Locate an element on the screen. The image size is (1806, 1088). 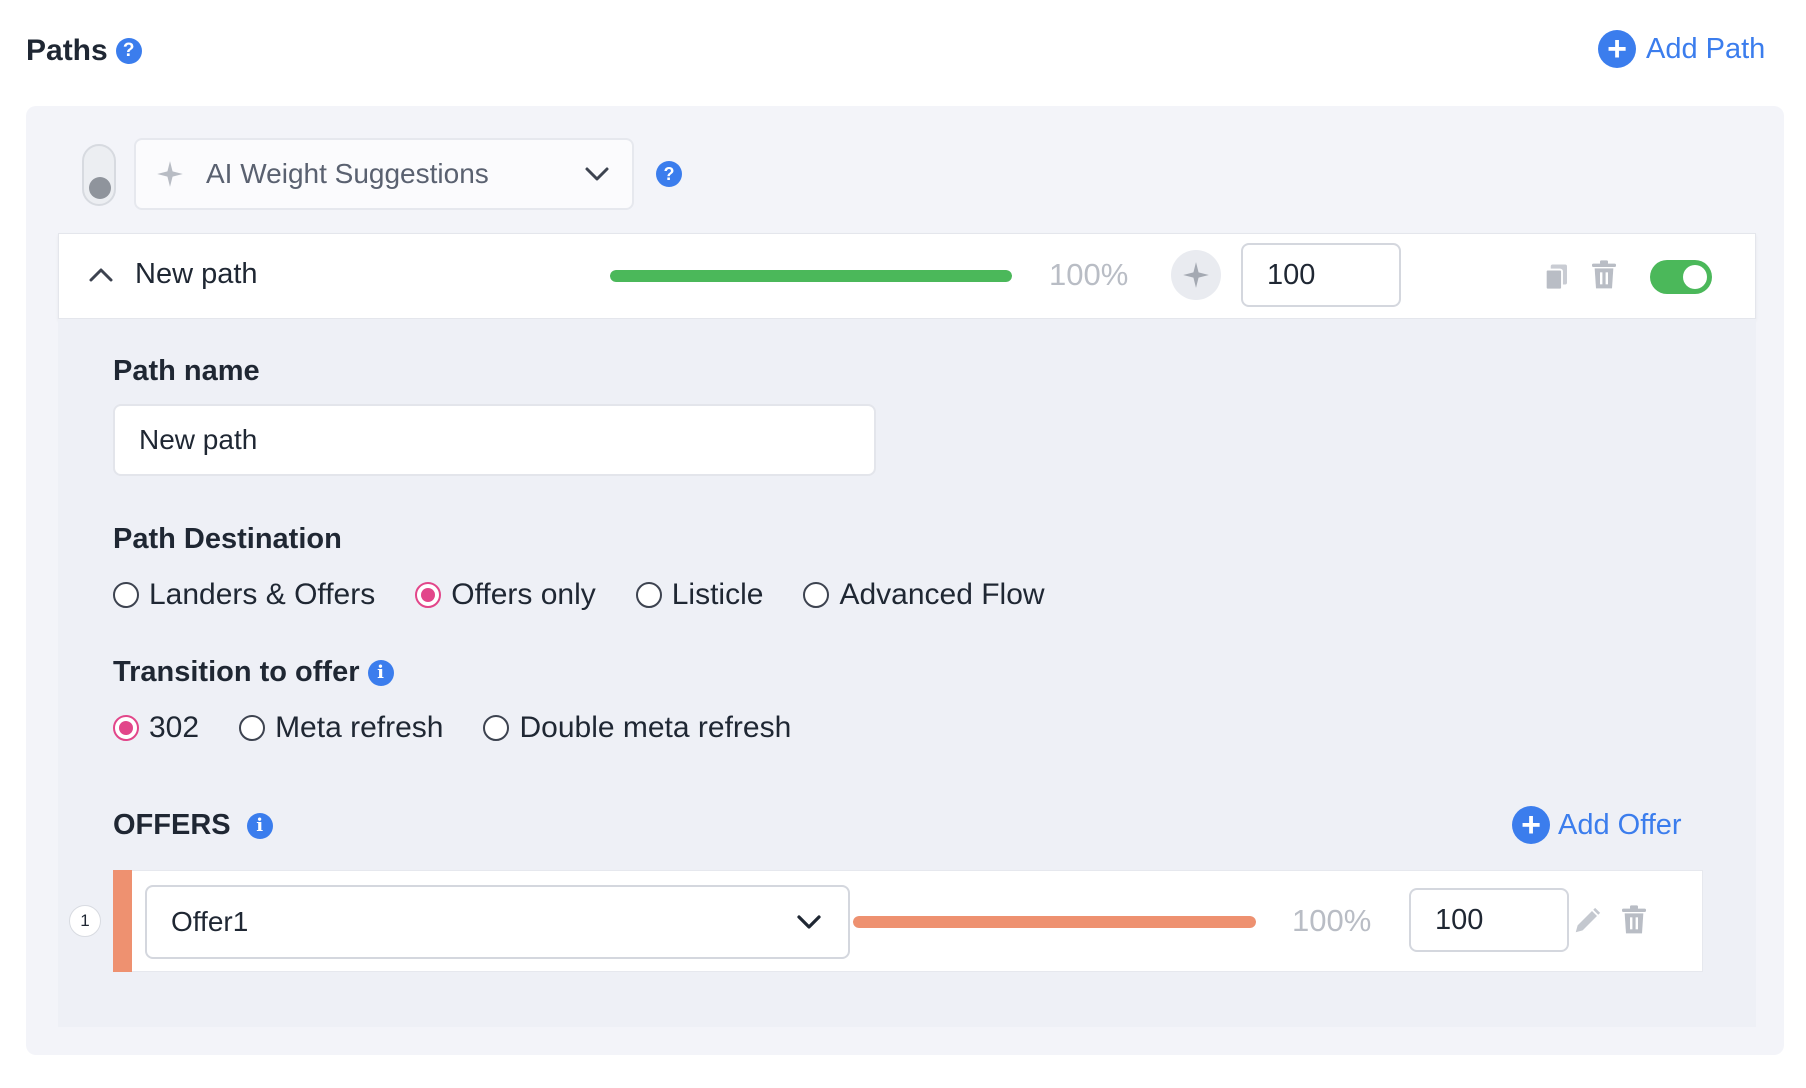
add-offer-label: Add Offer is located at coordinates (1620, 824).